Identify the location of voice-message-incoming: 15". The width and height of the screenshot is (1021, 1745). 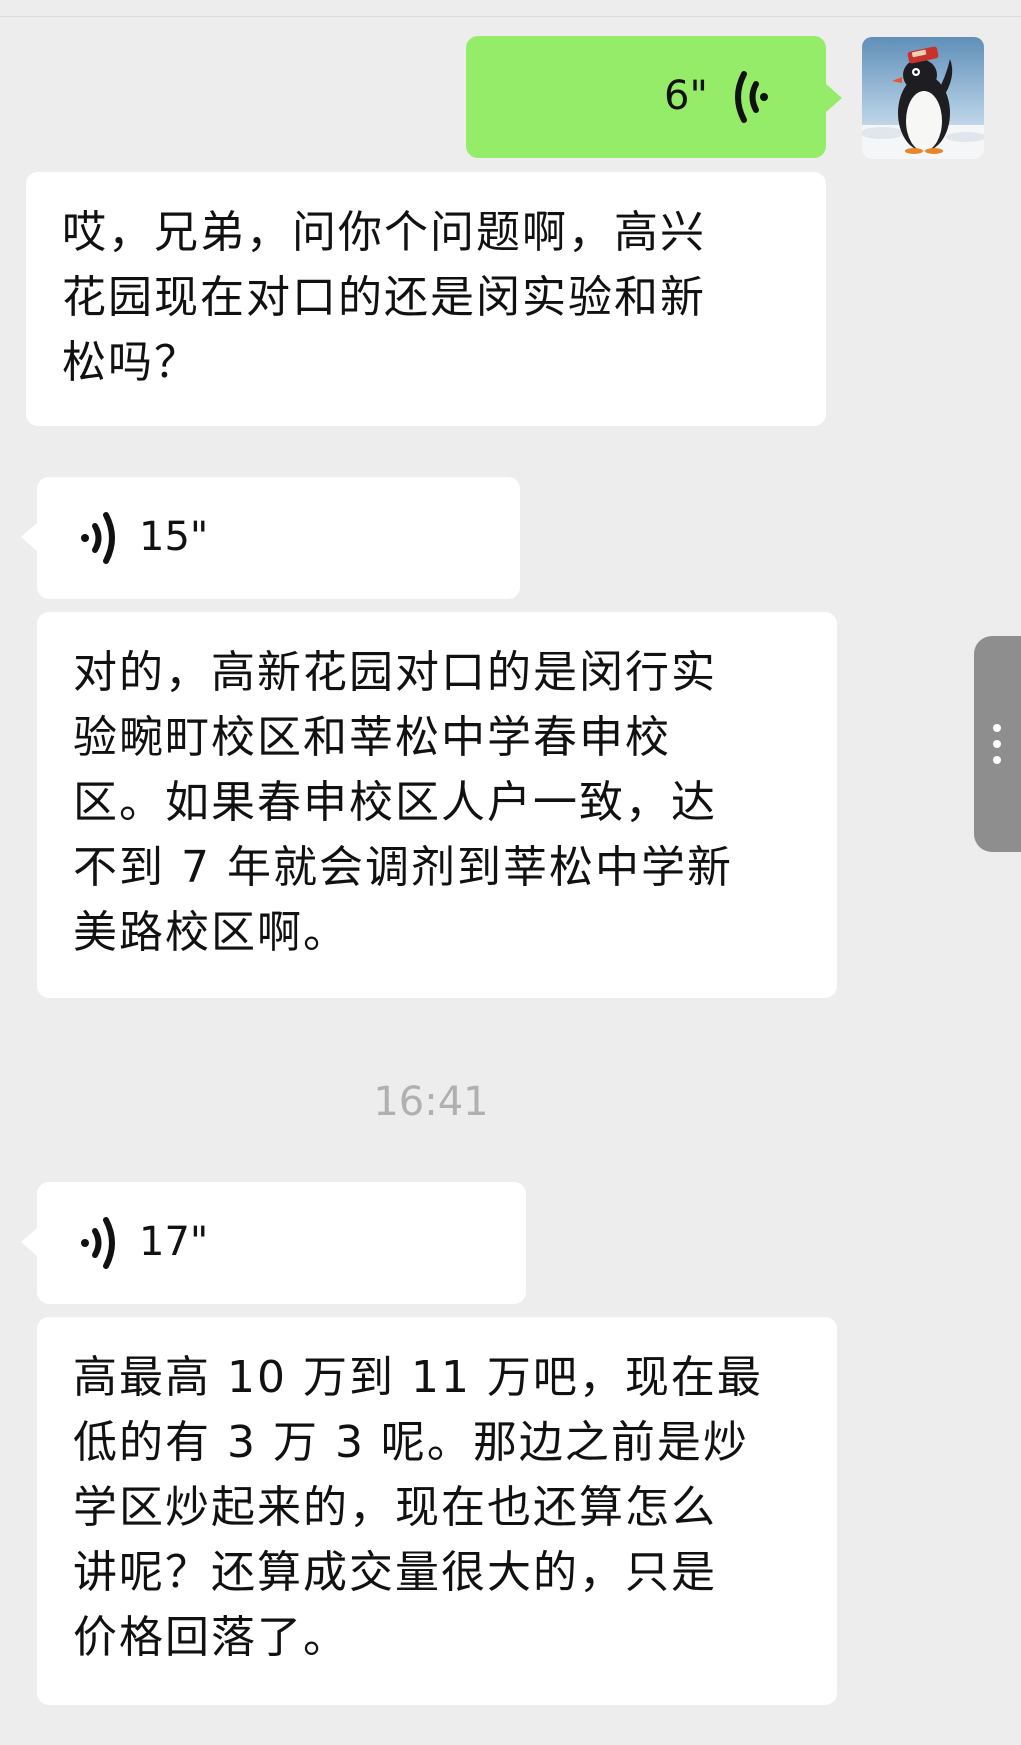
(278, 538).